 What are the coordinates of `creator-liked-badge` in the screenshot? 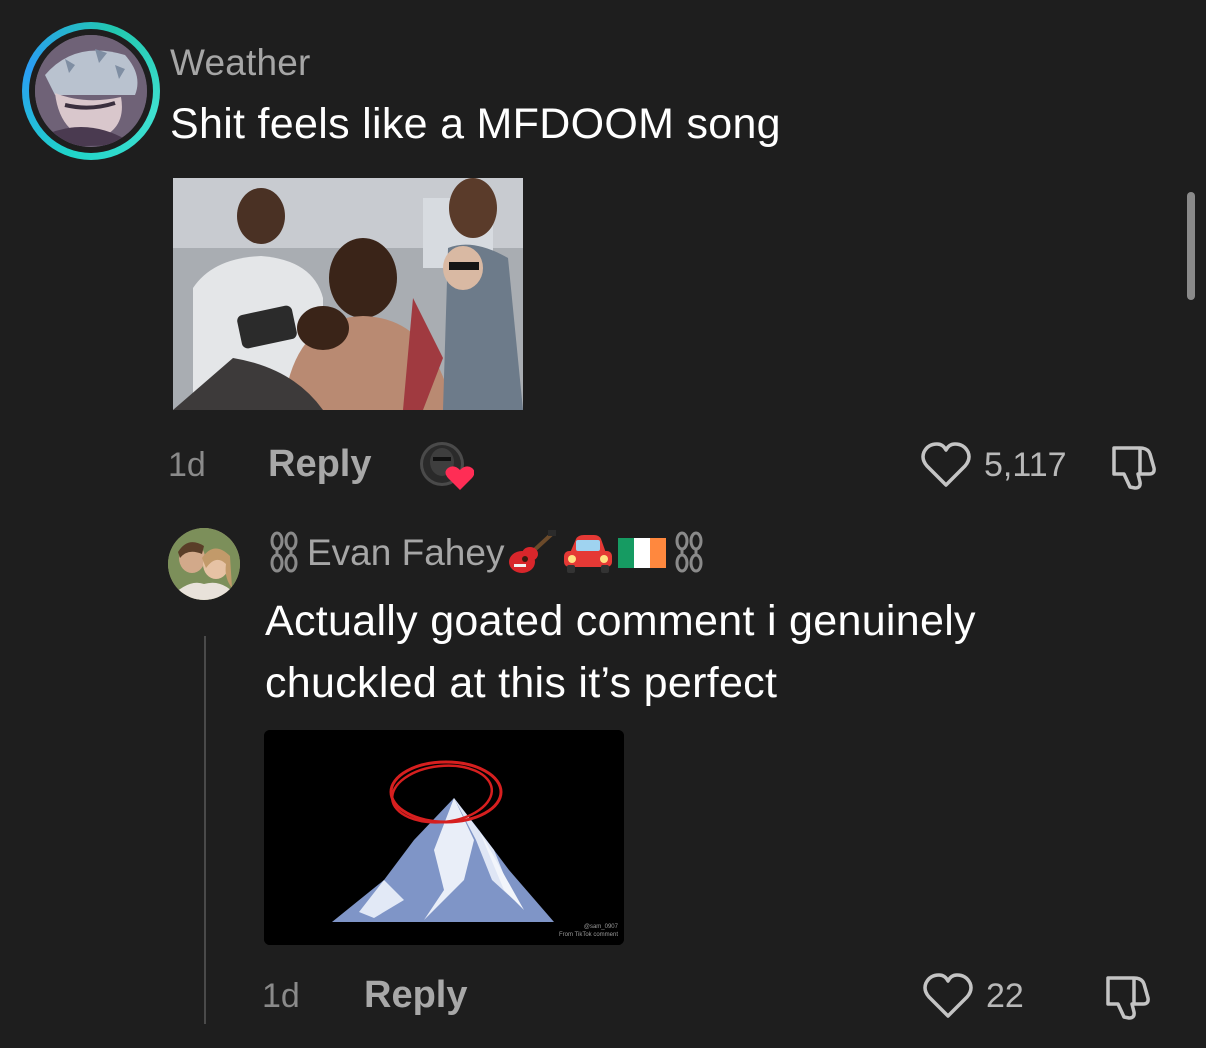 It's located at (446, 466).